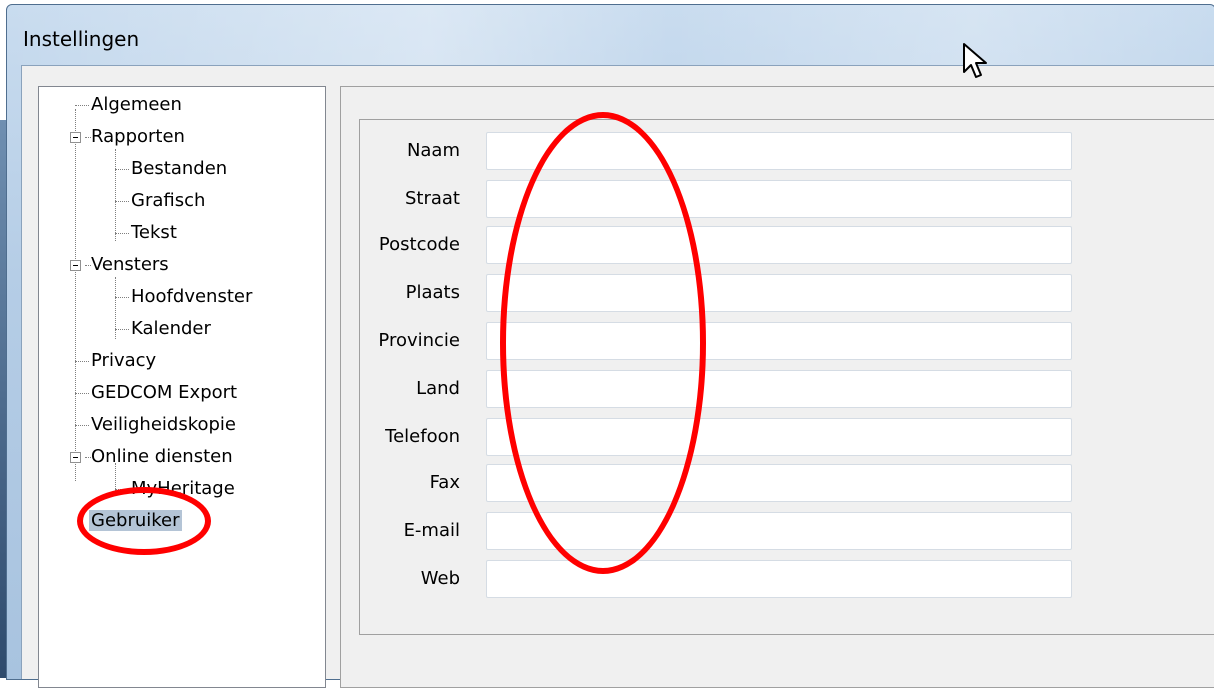 Image resolution: width=1214 pixels, height=688 pixels. Describe the element at coordinates (610, 35) in the screenshot. I see `title-bar: Instellingen` at that location.